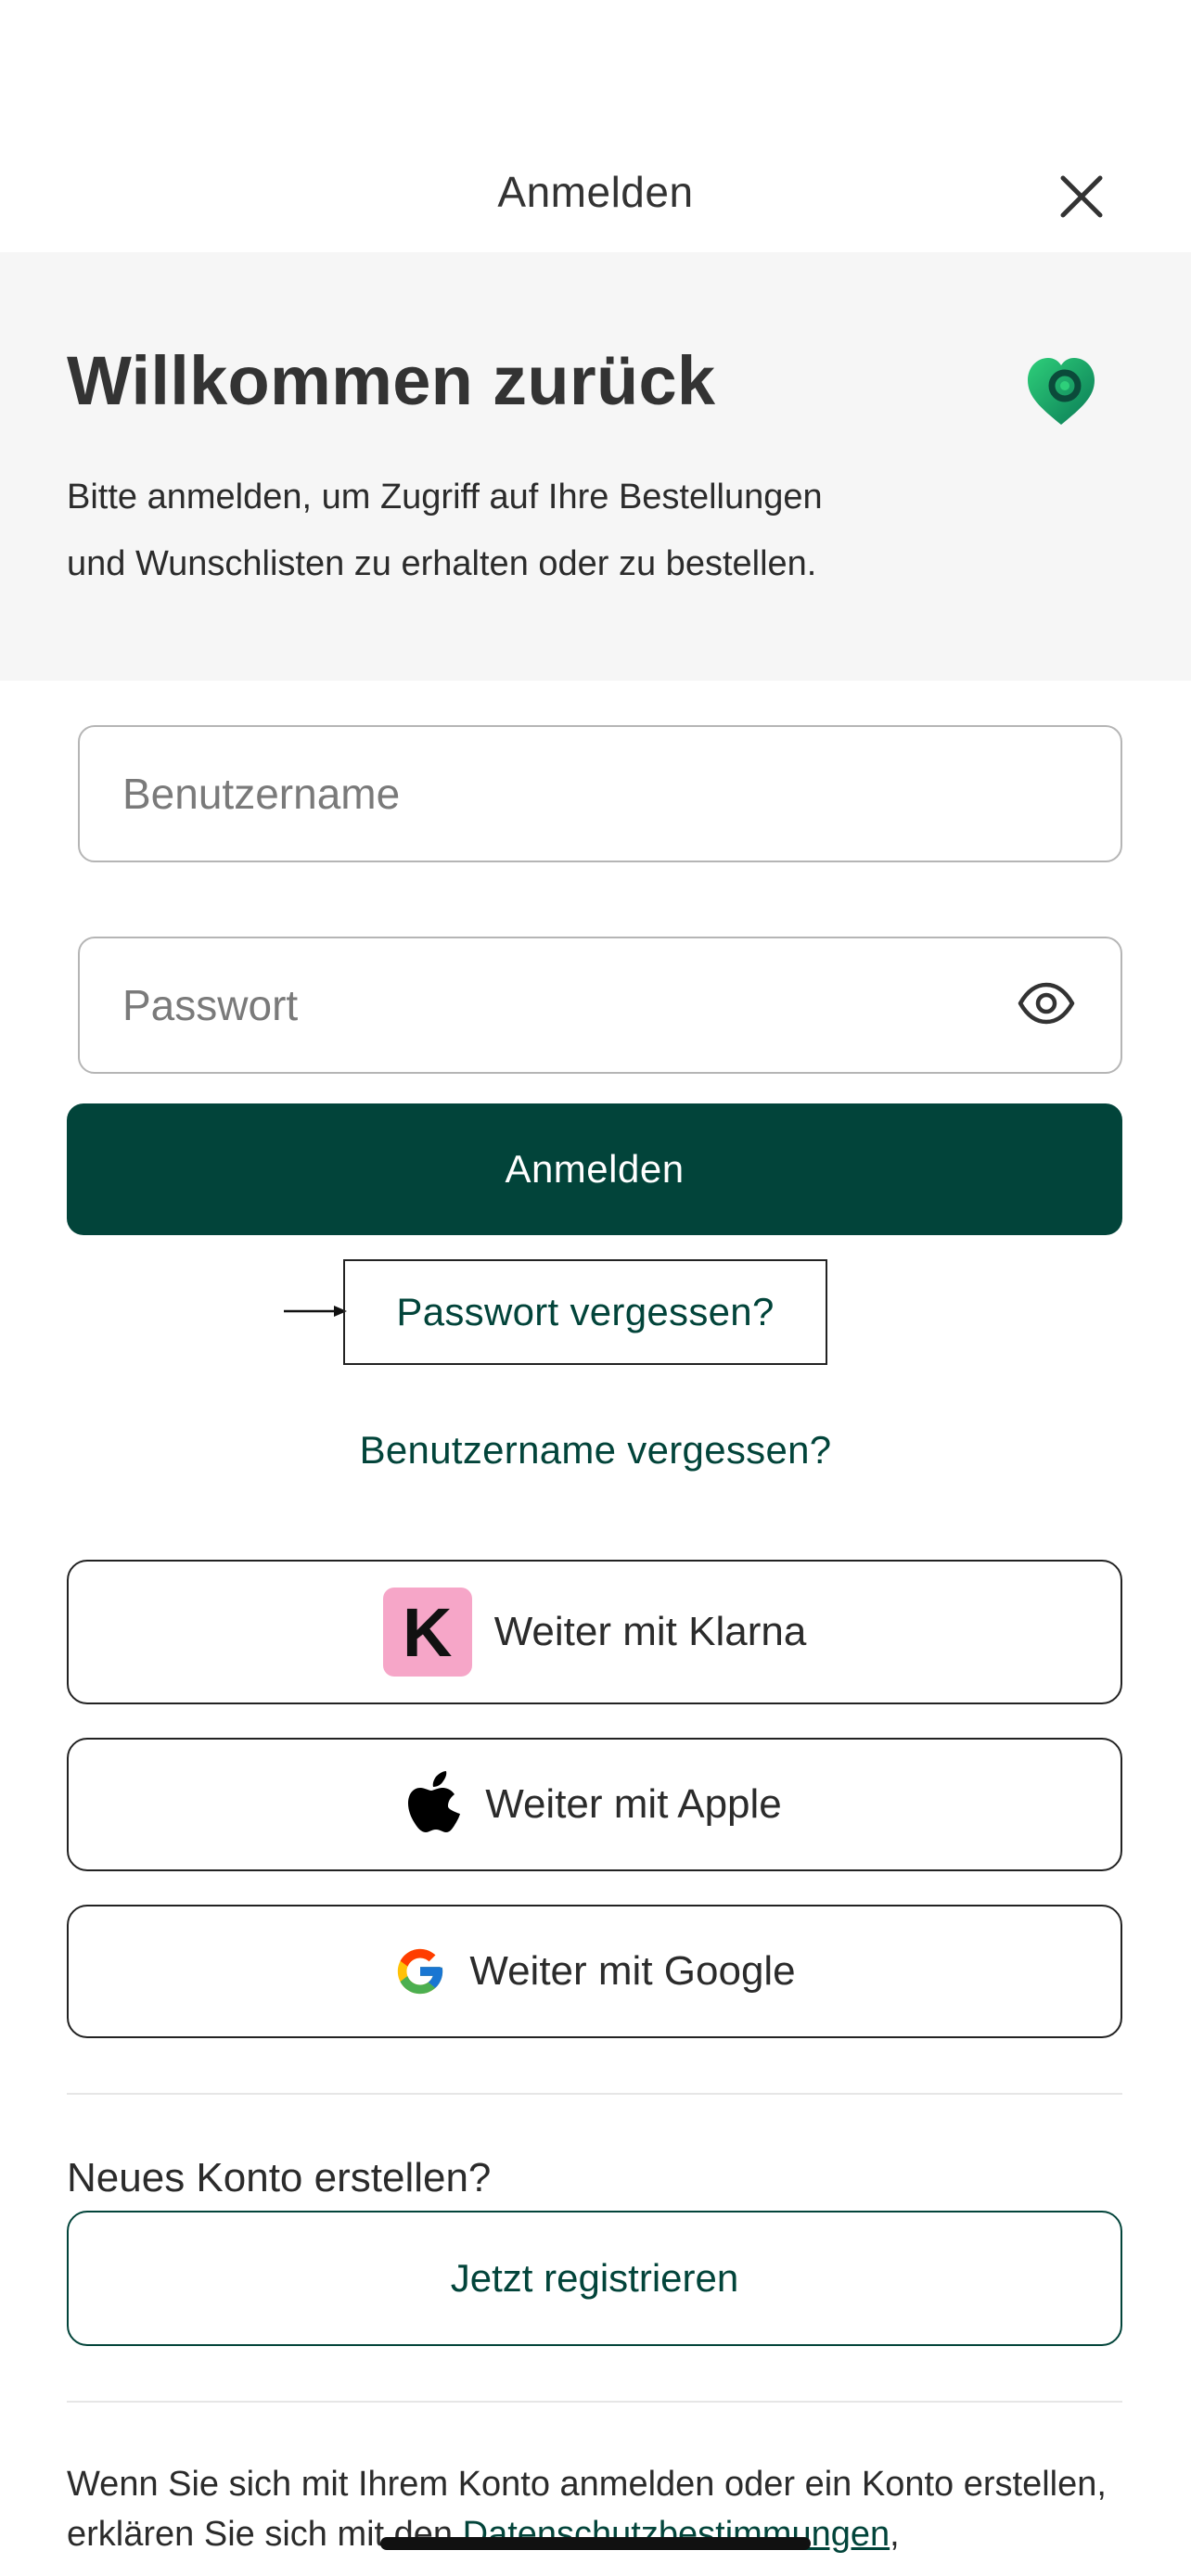 Image resolution: width=1191 pixels, height=2576 pixels. I want to click on header: Anmelden, so click(595, 191).